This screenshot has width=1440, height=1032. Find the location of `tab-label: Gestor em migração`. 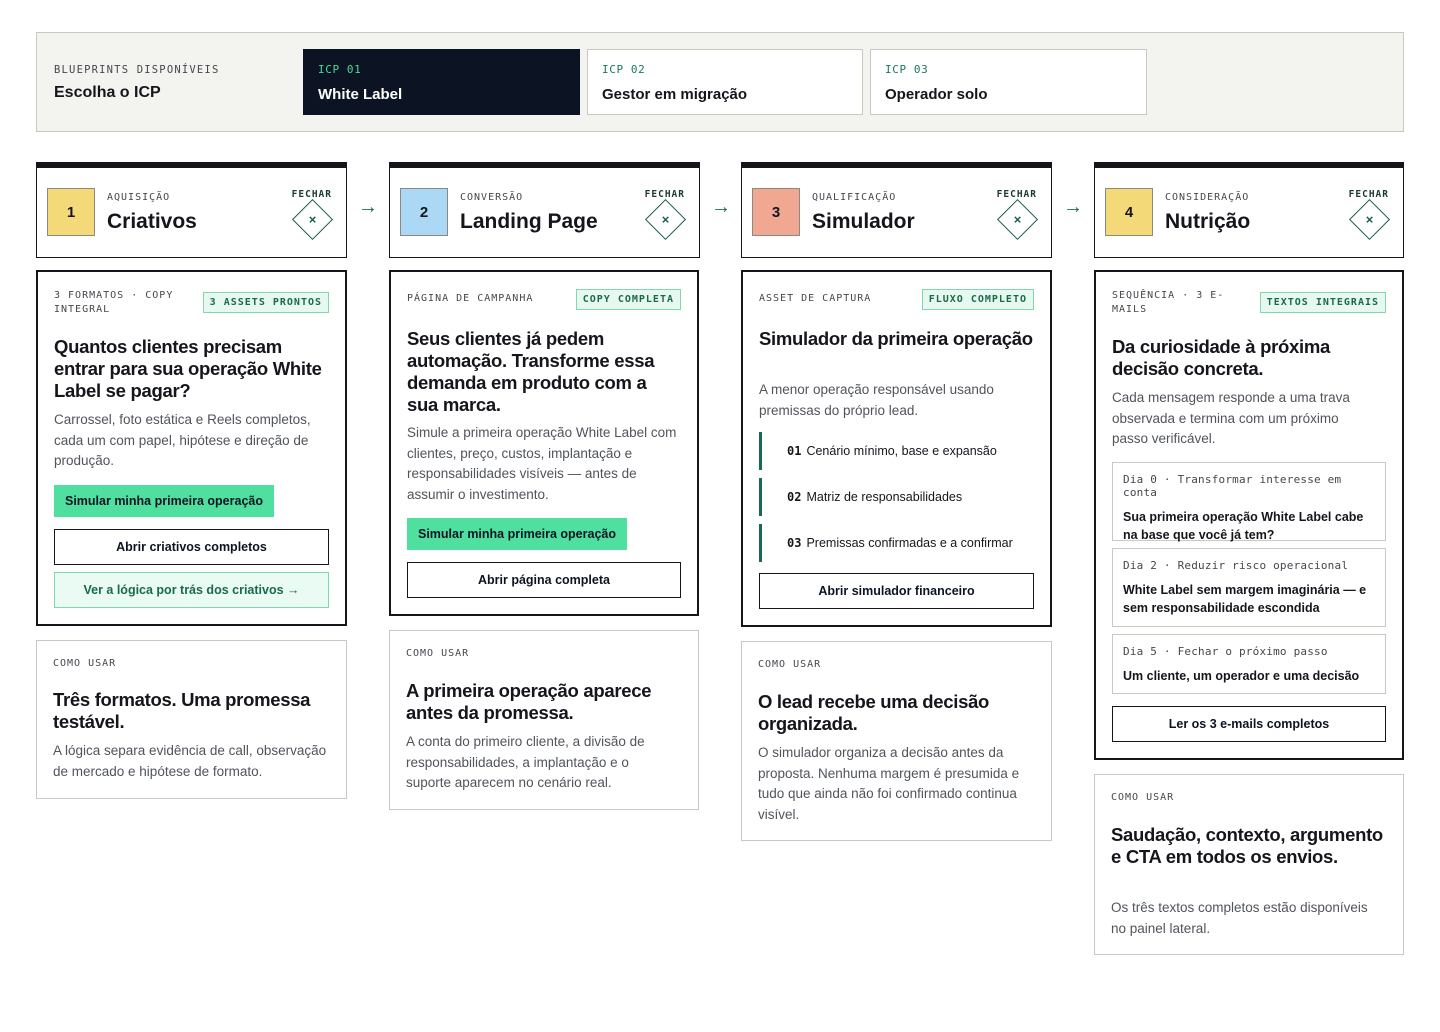

tab-label: Gestor em migração is located at coordinates (675, 94).